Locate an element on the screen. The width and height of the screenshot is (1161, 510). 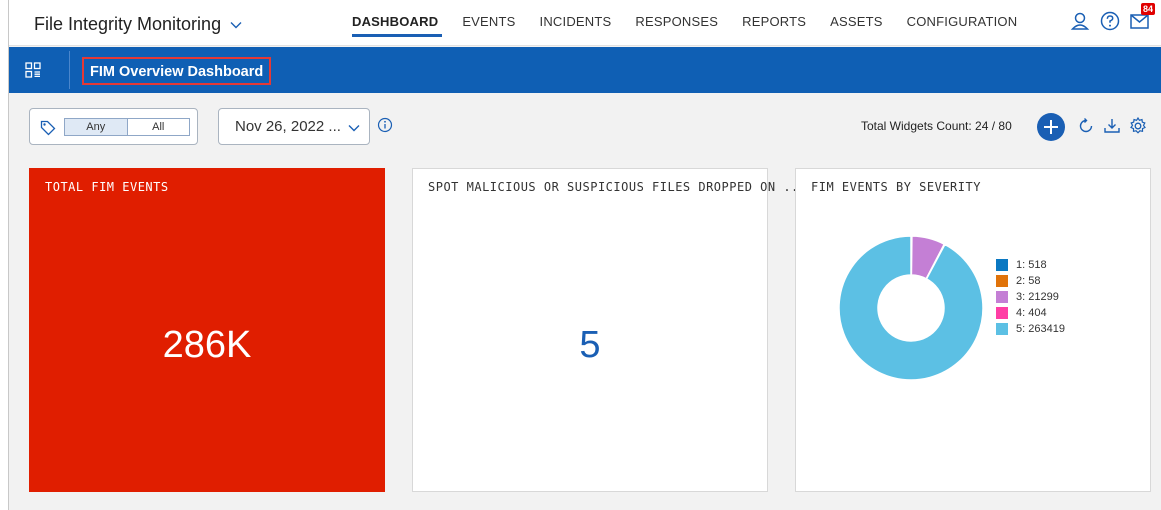
tab-events: EVENTS is located at coordinates (488, 28).